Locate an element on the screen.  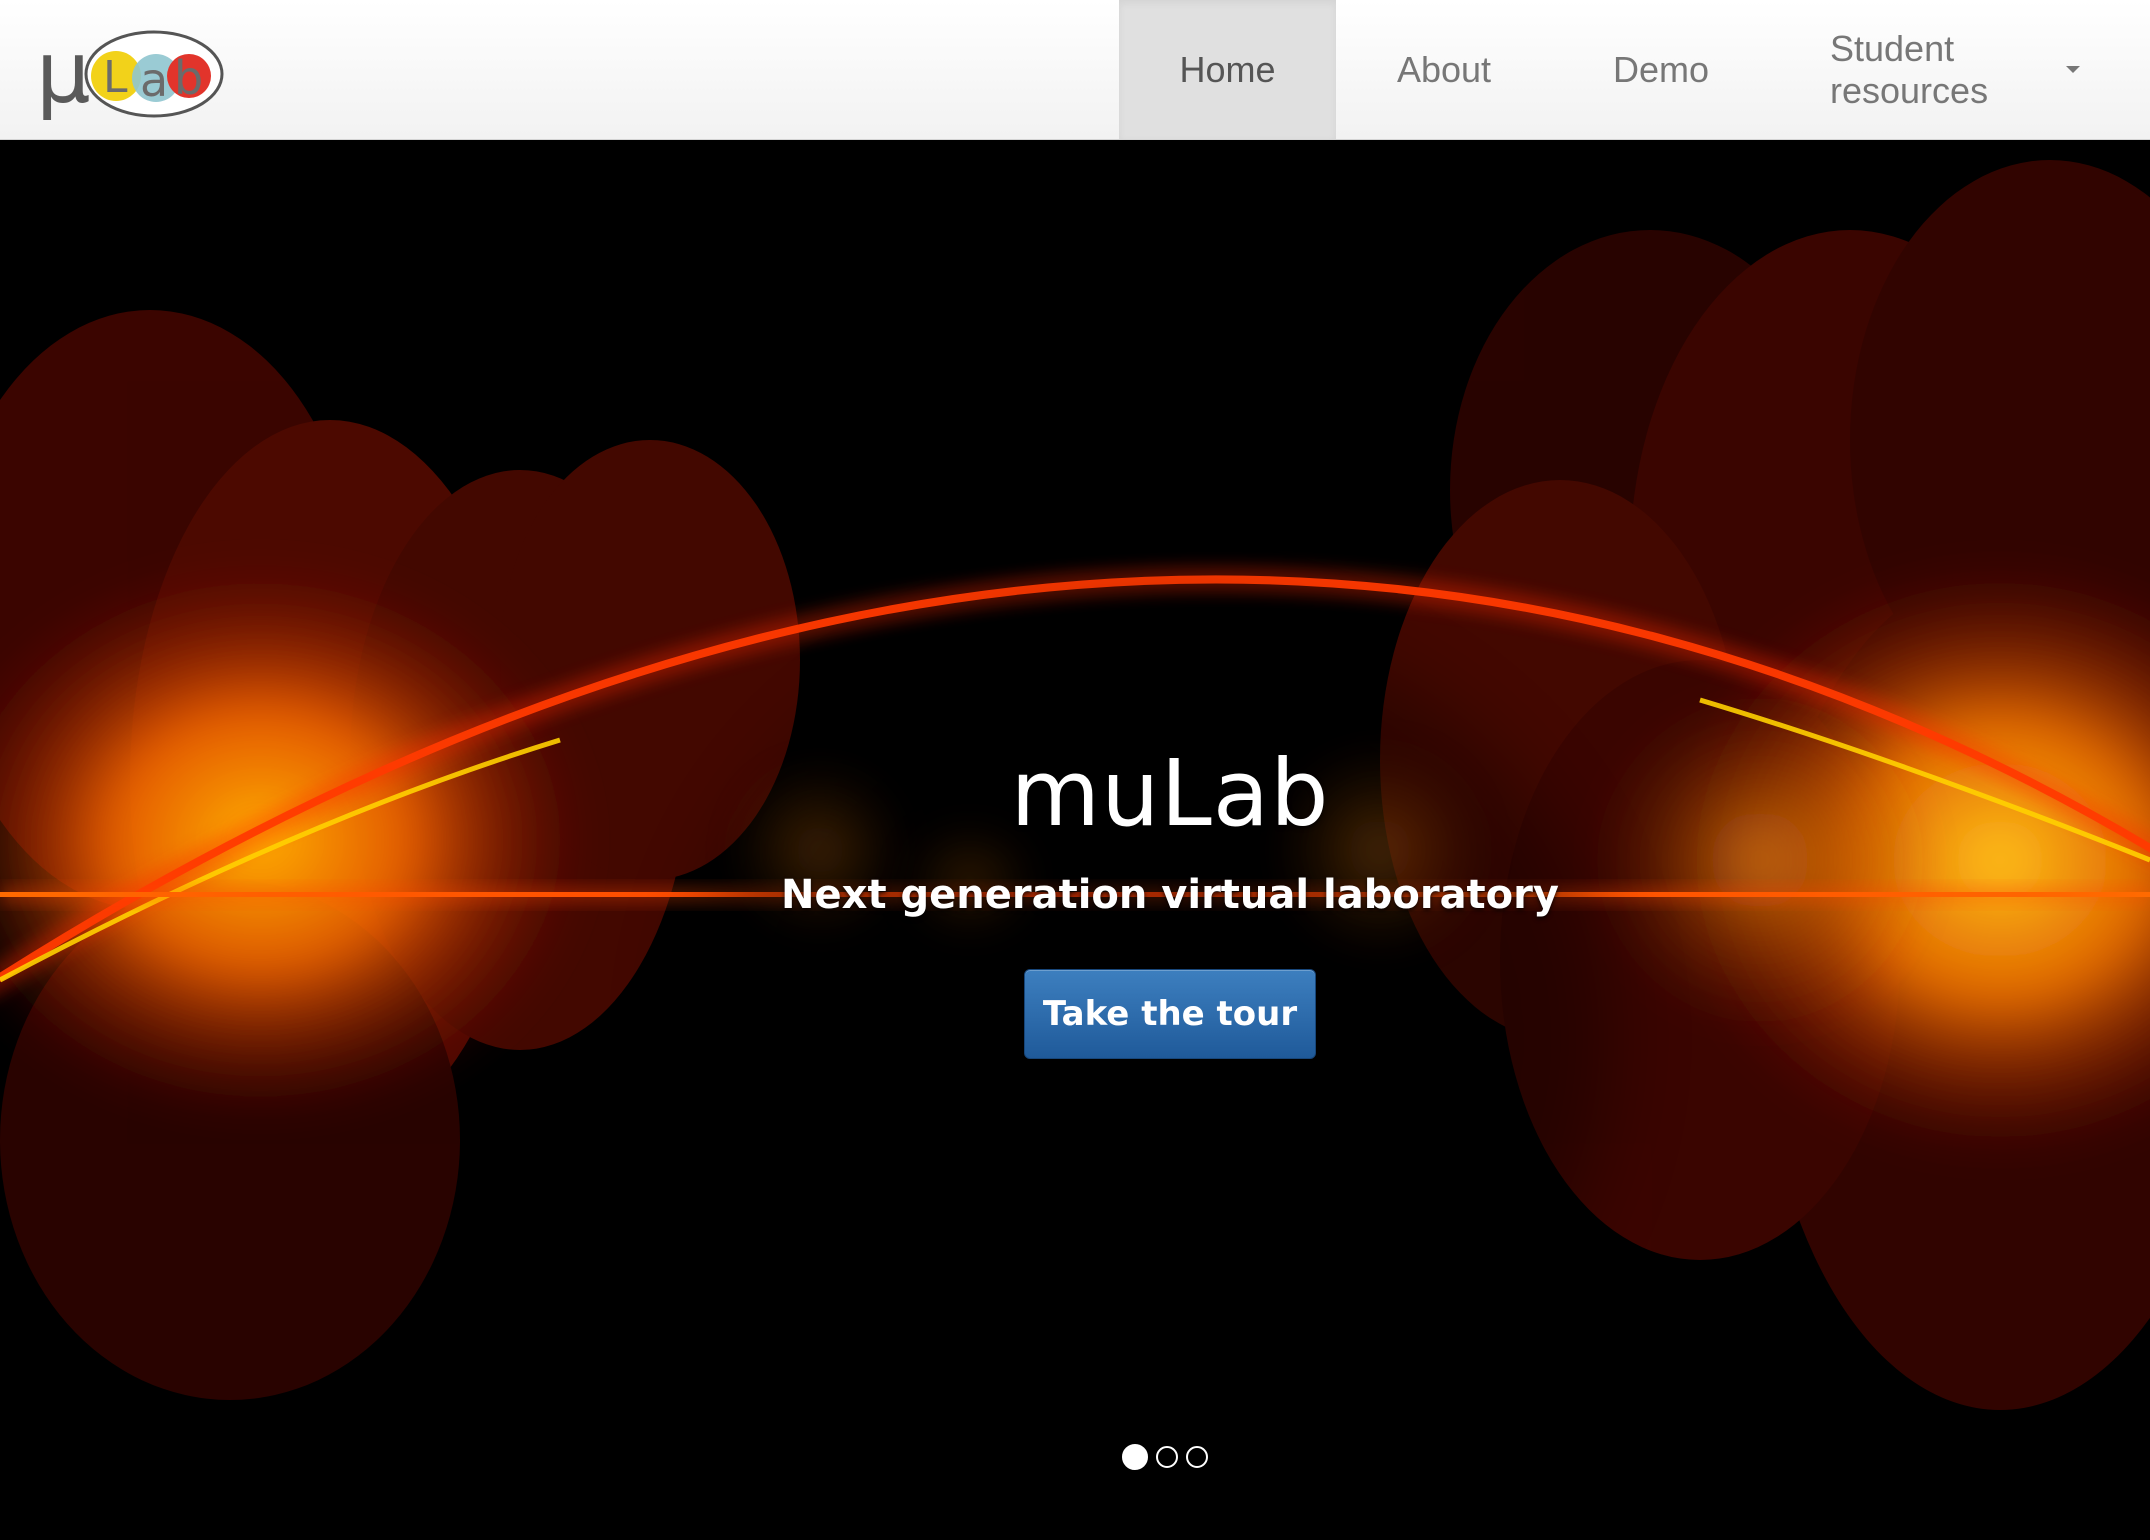
hero-title: muLab is located at coordinates (1170, 793).